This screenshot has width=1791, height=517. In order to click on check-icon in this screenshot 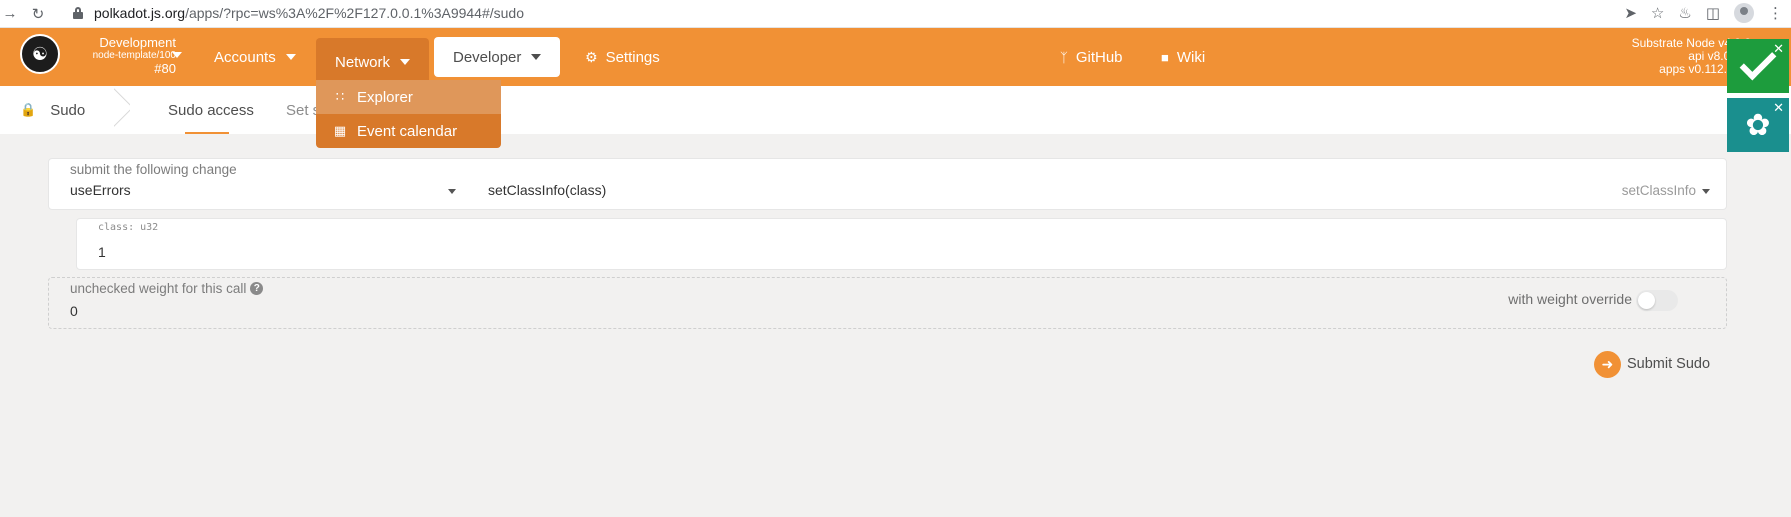, I will do `click(1758, 62)`.